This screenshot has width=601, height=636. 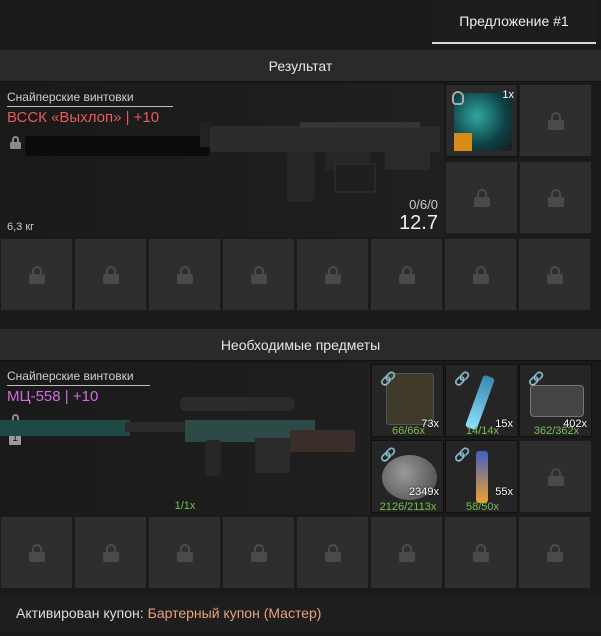 I want to click on result-value: 12.7, so click(x=418, y=223).